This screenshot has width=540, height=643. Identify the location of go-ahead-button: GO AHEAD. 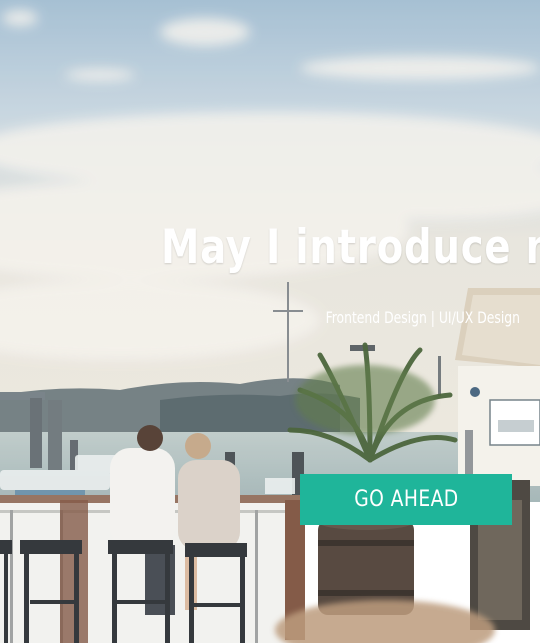
(406, 499).